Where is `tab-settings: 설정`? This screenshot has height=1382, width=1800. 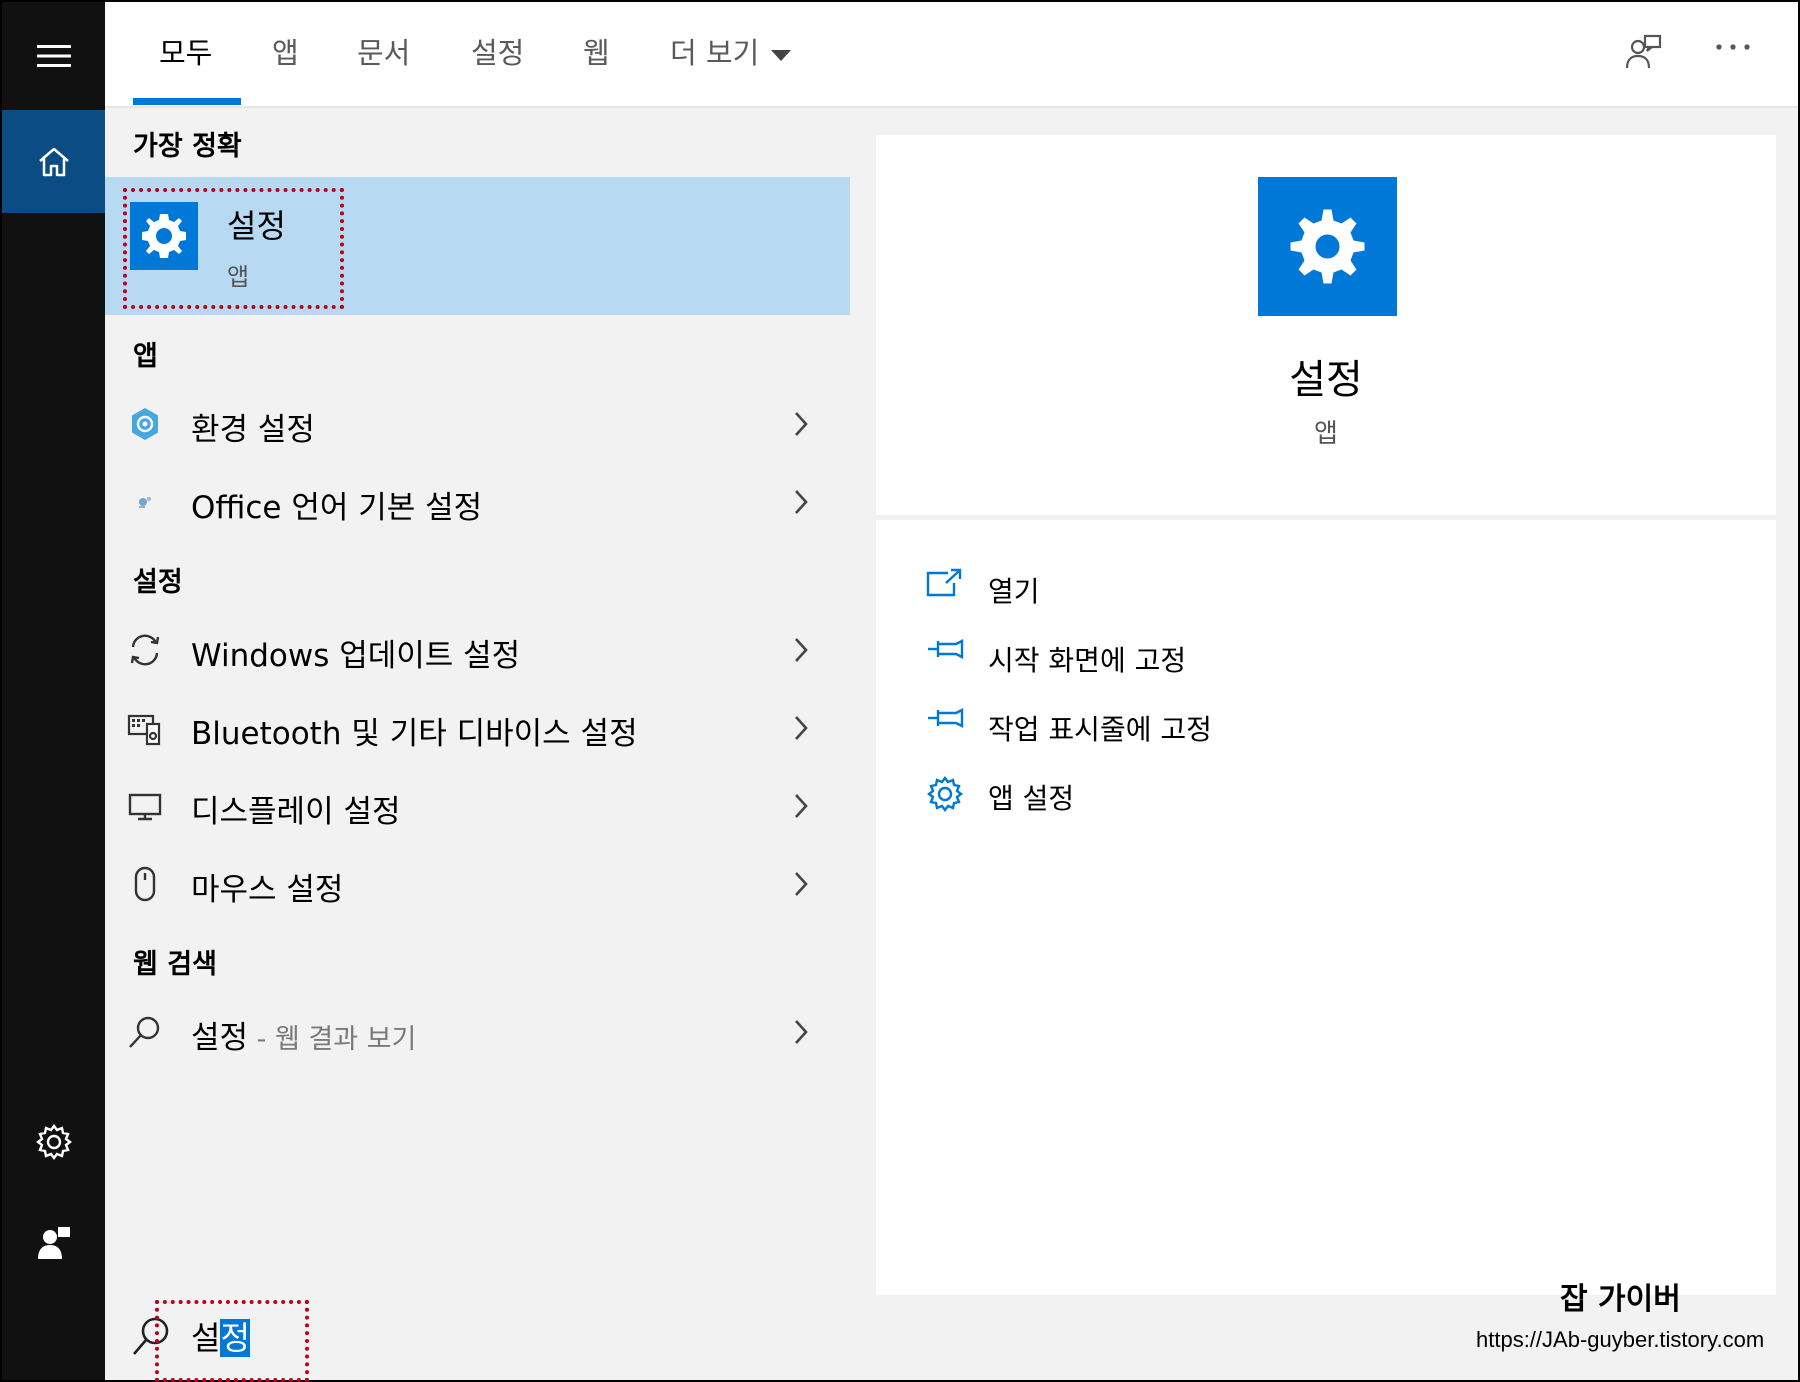
tab-settings: 설정 is located at coordinates (497, 51).